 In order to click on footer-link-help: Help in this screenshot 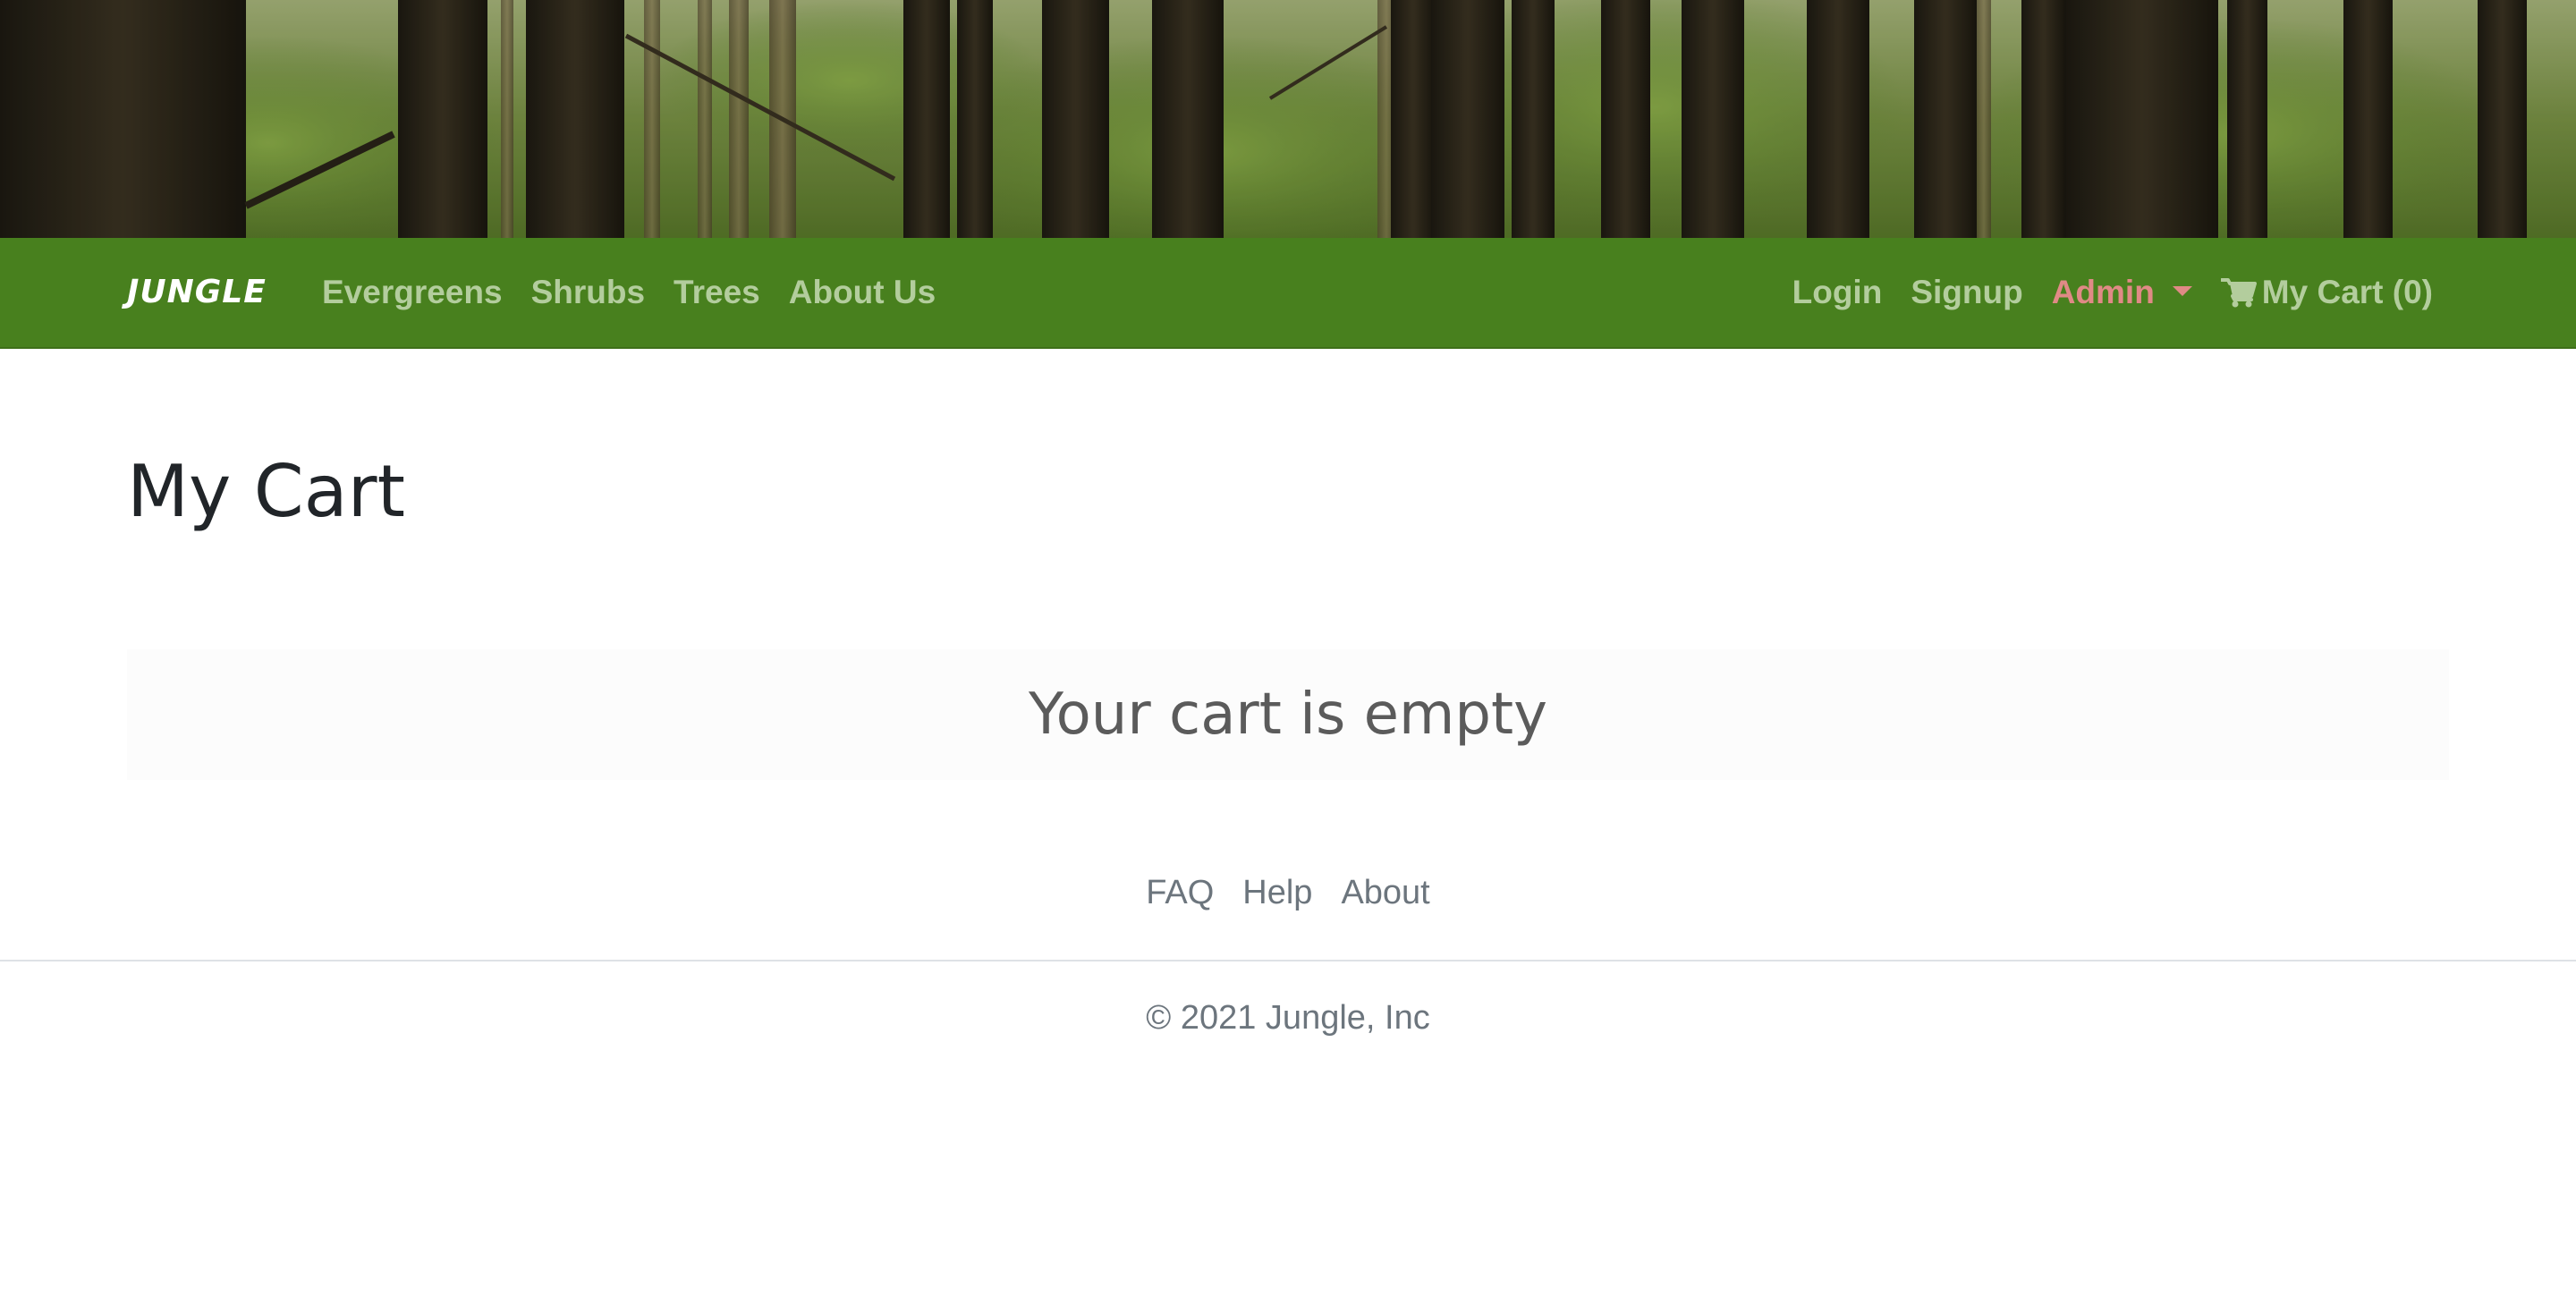, I will do `click(1277, 893)`.